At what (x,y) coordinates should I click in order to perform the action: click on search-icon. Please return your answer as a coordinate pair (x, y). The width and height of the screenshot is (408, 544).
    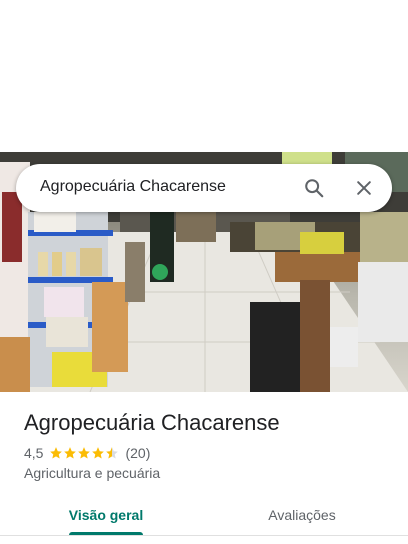
    Looking at the image, I should click on (314, 188).